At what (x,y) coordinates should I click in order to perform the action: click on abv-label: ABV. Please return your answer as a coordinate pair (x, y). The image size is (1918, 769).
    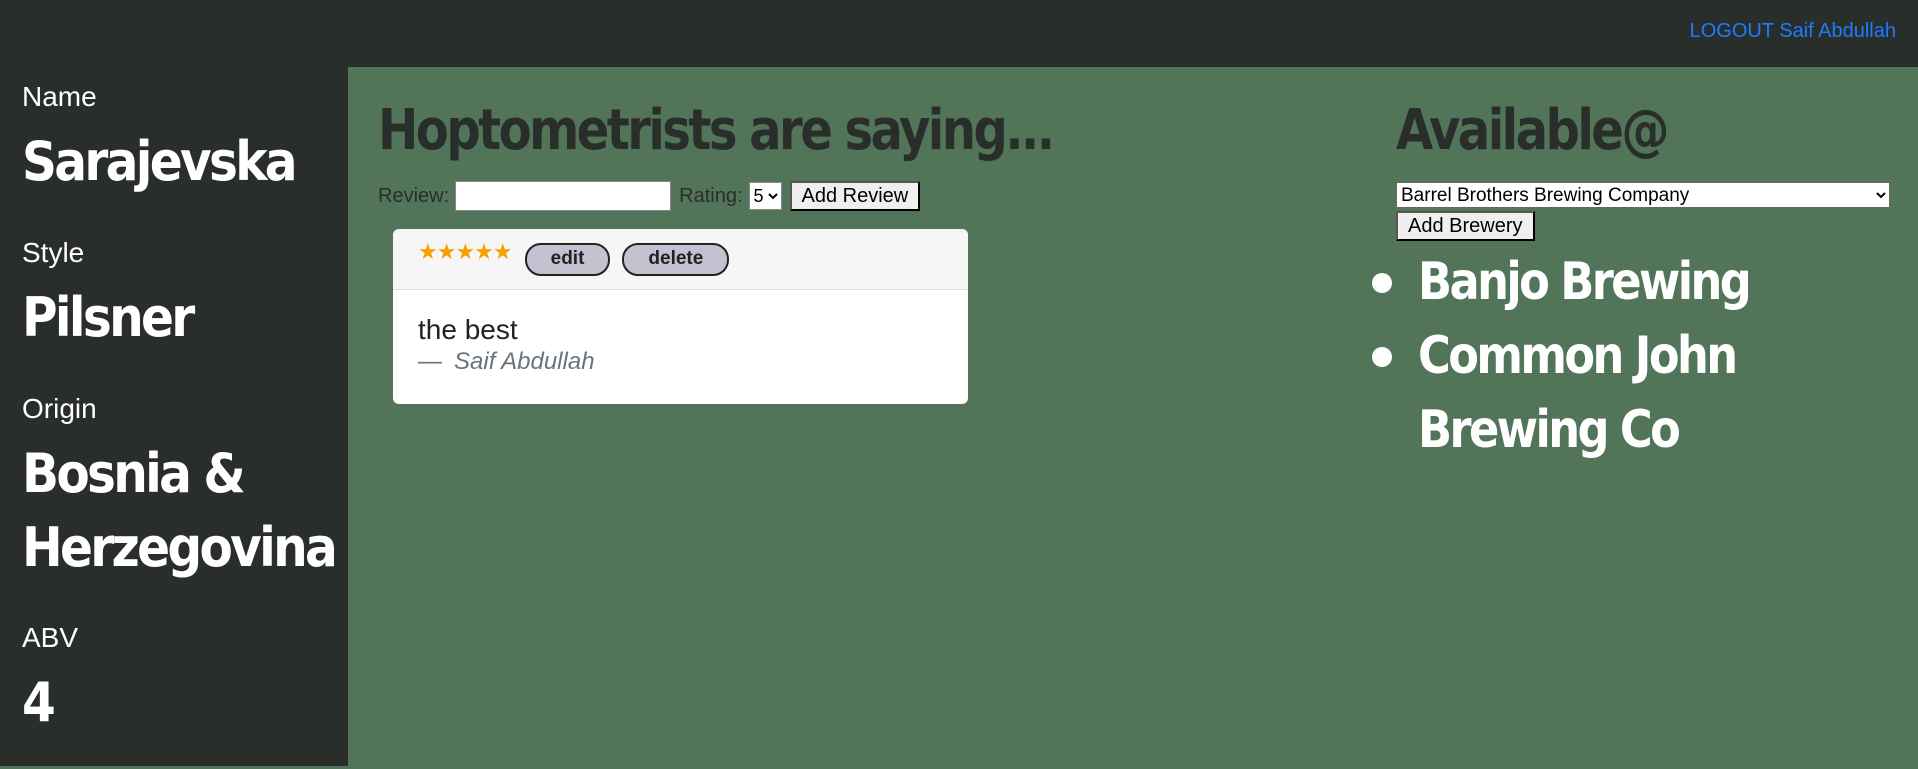
    Looking at the image, I should click on (50, 637).